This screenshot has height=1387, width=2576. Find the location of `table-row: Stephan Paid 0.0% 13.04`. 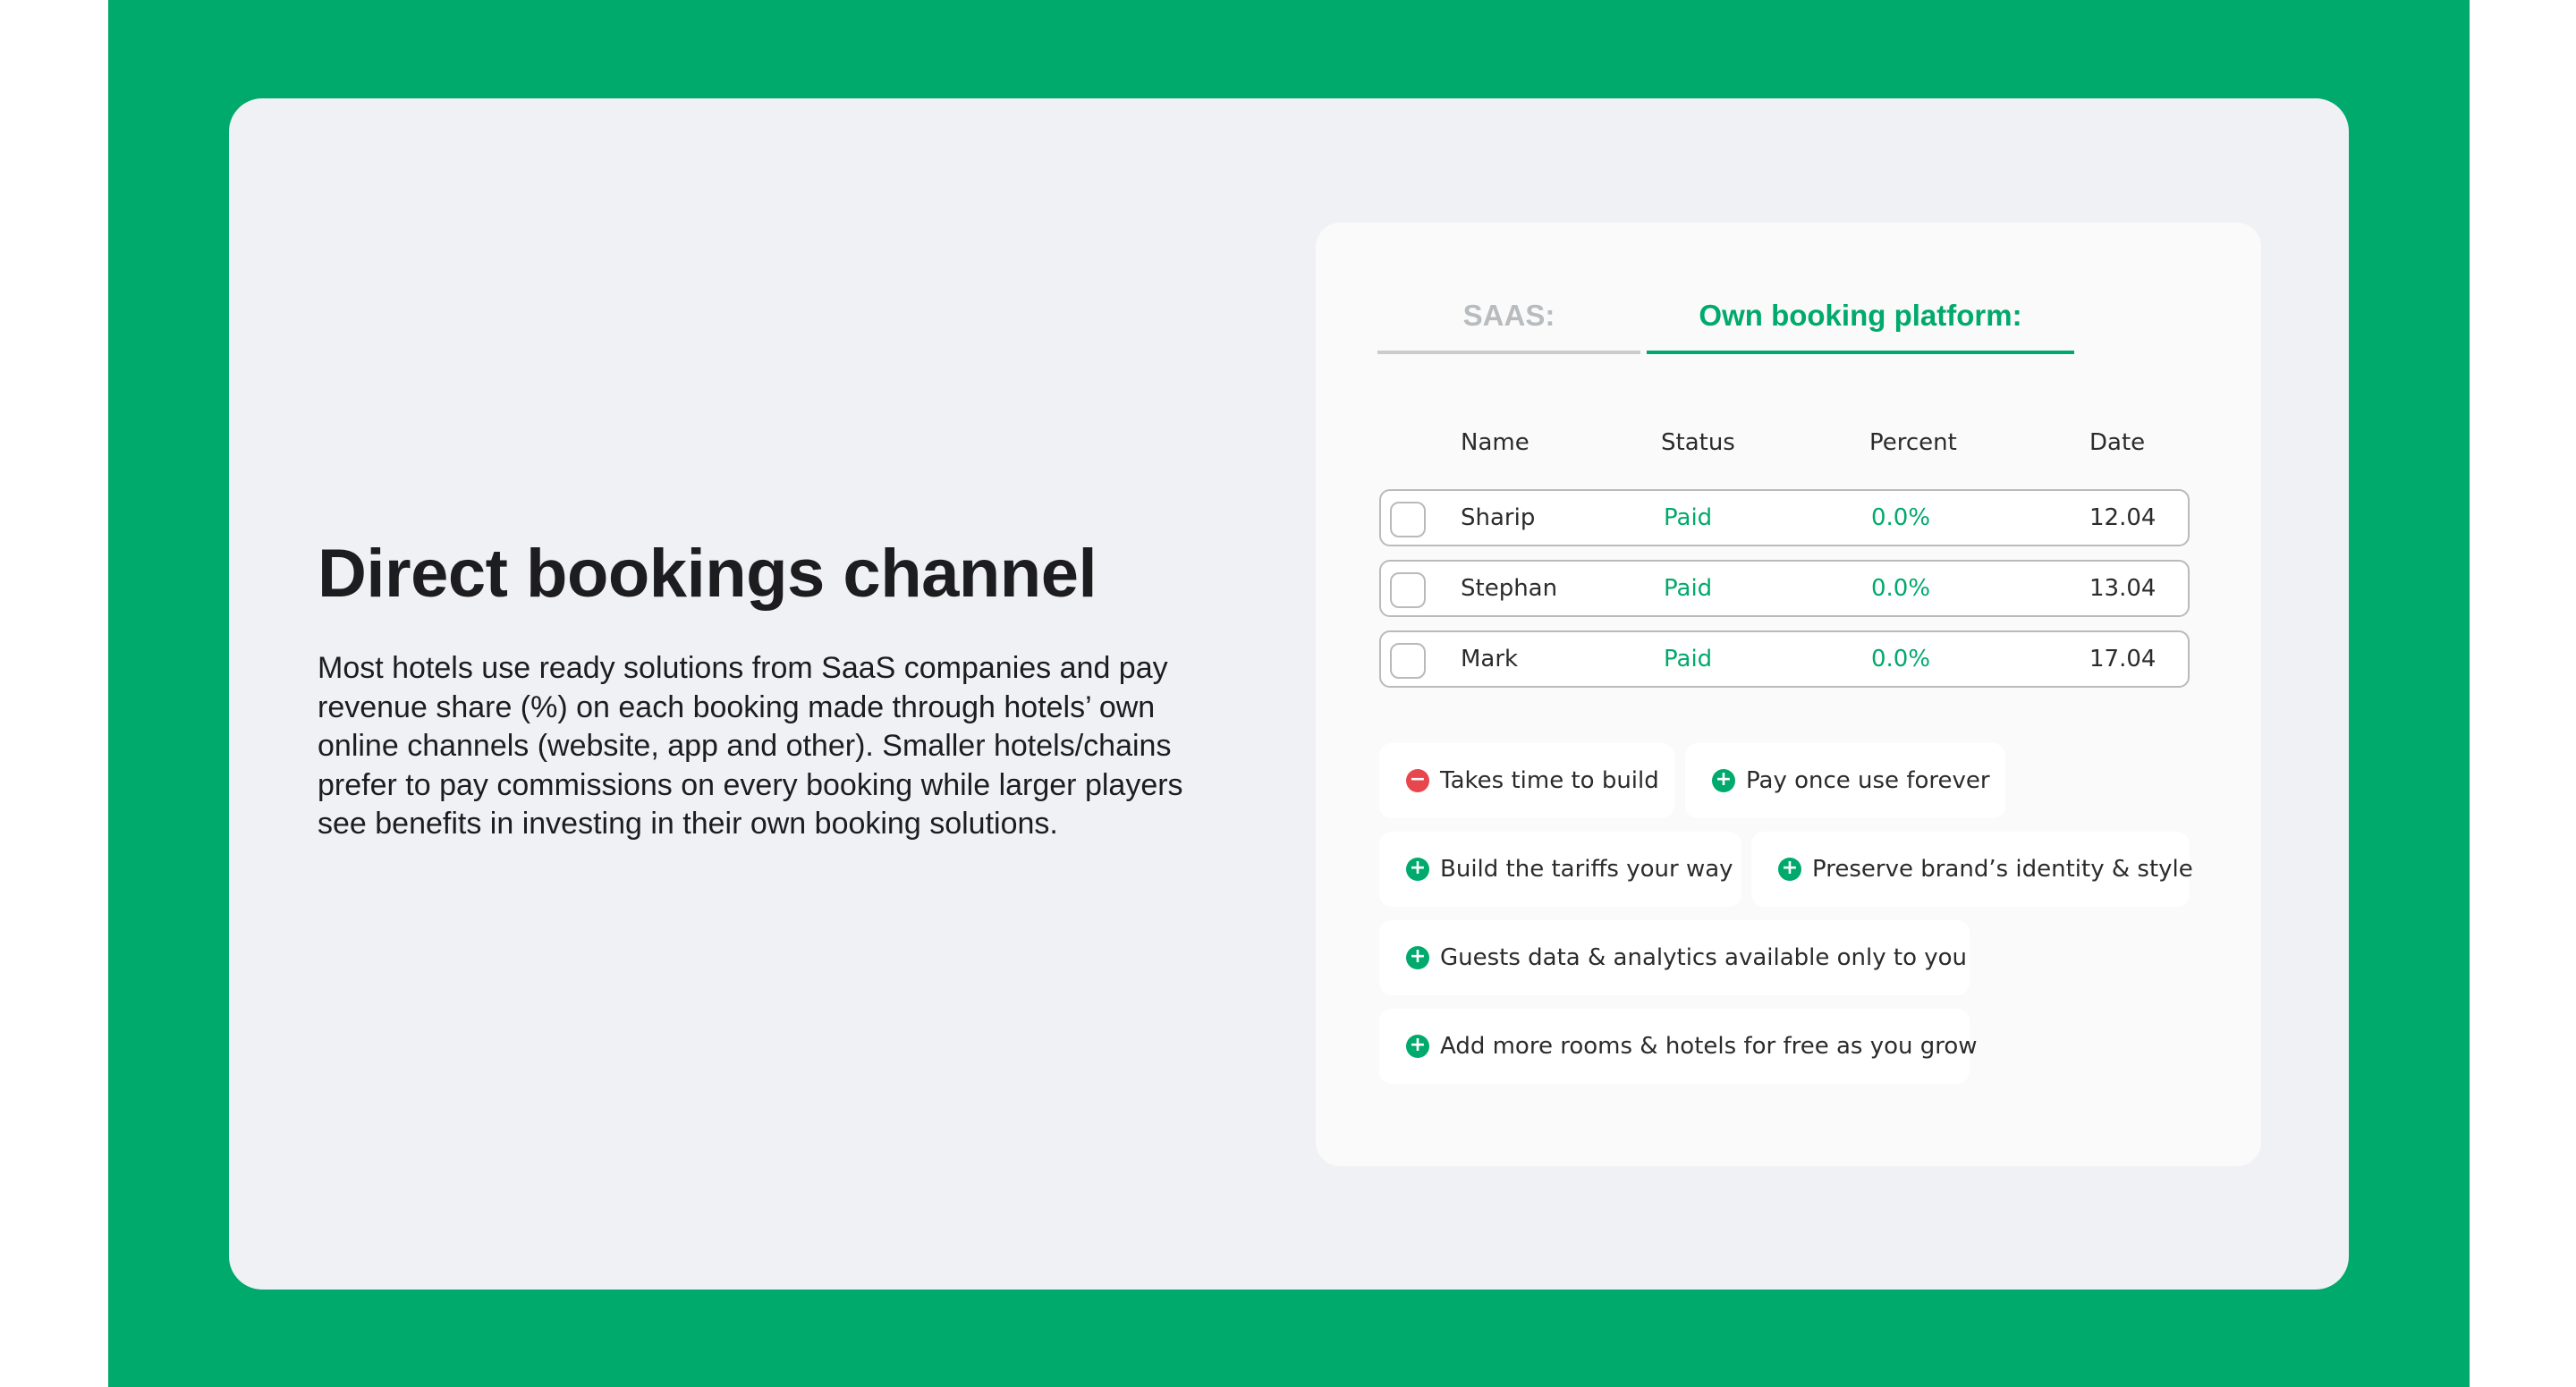

table-row: Stephan Paid 0.0% 13.04 is located at coordinates (1784, 588).